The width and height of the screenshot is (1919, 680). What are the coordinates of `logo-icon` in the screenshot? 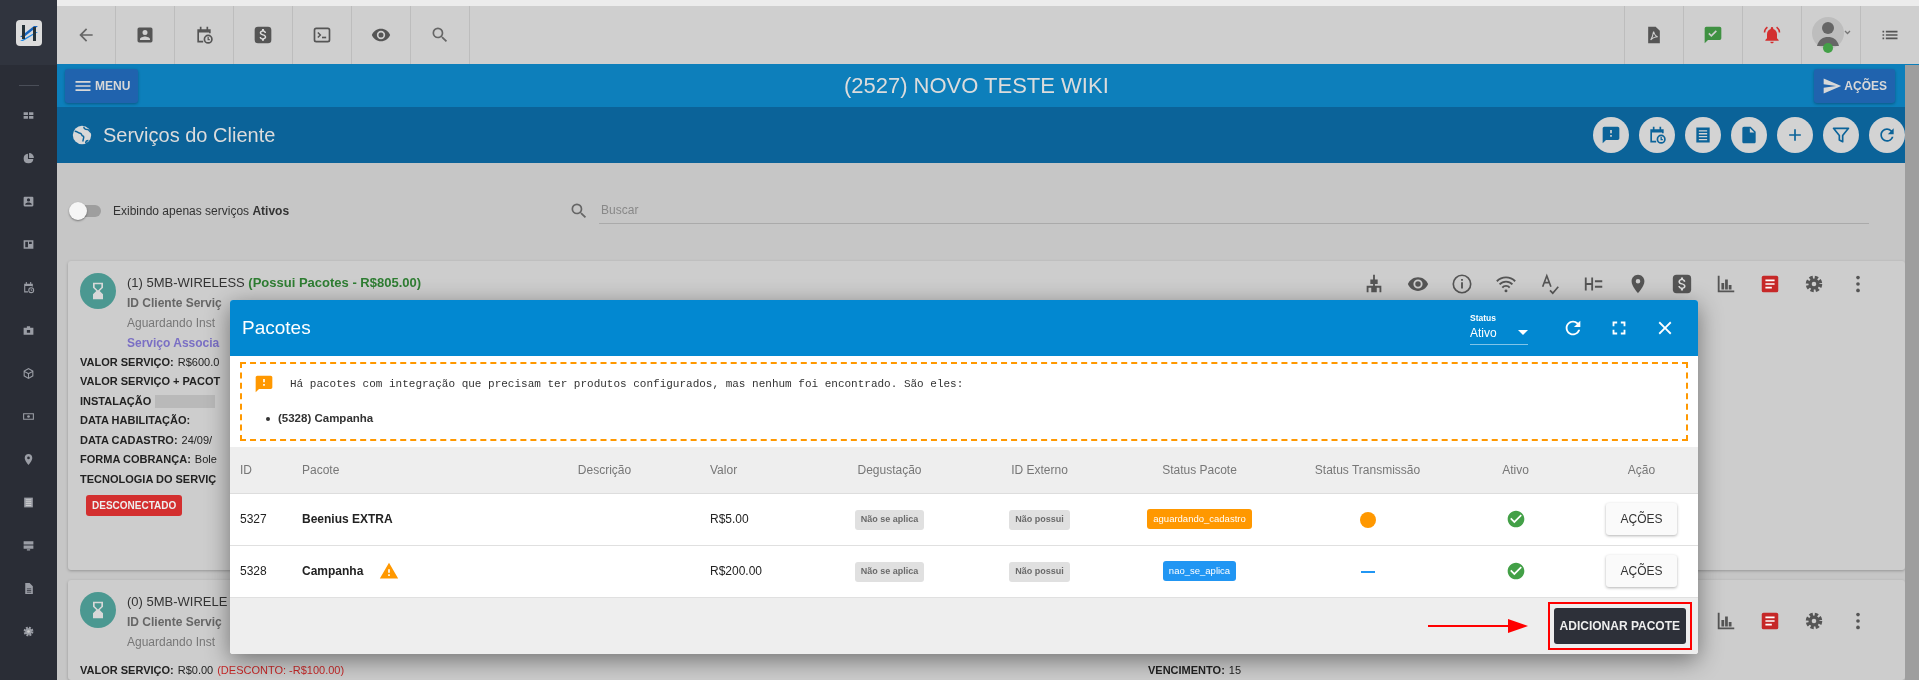 It's located at (28, 32).